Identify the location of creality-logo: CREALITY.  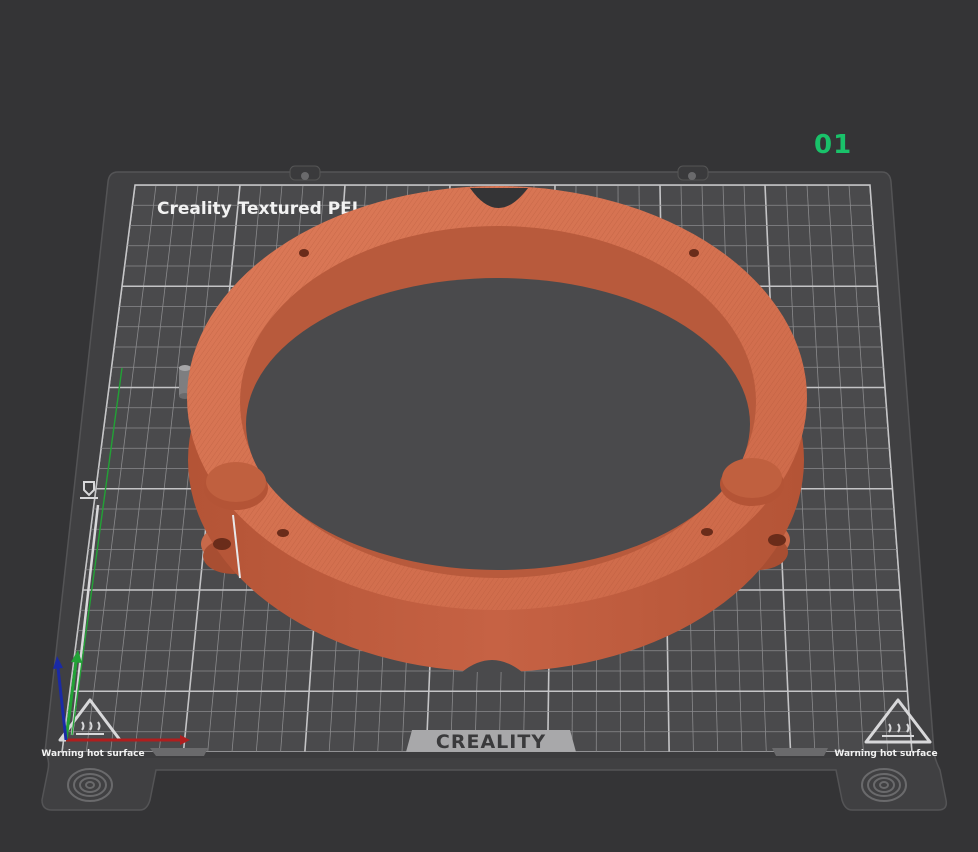
(491, 741).